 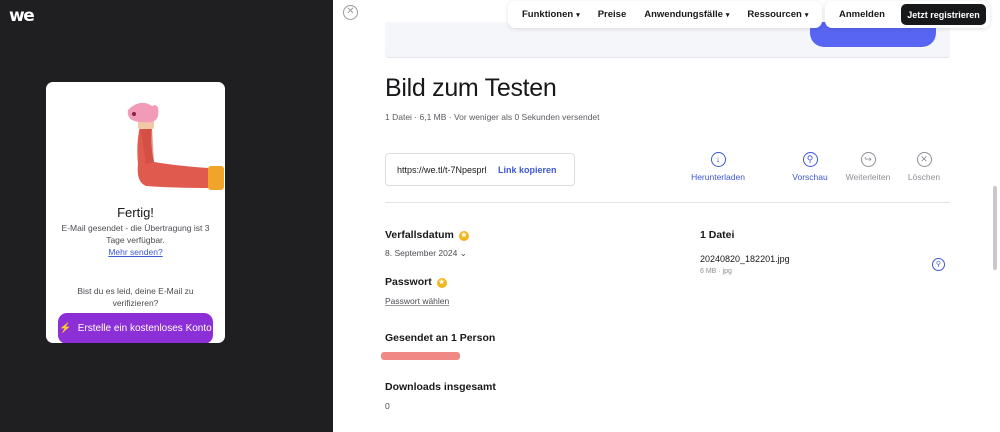 What do you see at coordinates (745, 259) in the screenshot?
I see `file-name: 20240820_182201.jpg` at bounding box center [745, 259].